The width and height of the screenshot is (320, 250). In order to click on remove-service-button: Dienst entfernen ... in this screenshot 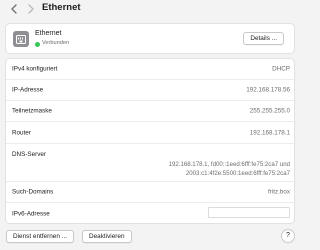, I will do `click(40, 236)`.